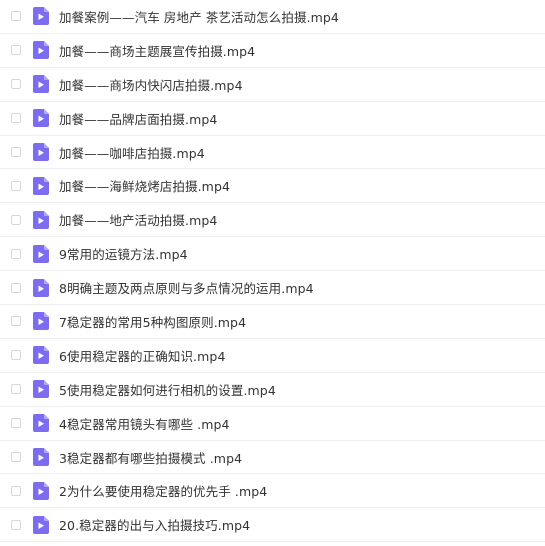 The width and height of the screenshot is (545, 546). What do you see at coordinates (142, 355) in the screenshot?
I see `file-name: 6使用稳定器的正确知识.mp4` at bounding box center [142, 355].